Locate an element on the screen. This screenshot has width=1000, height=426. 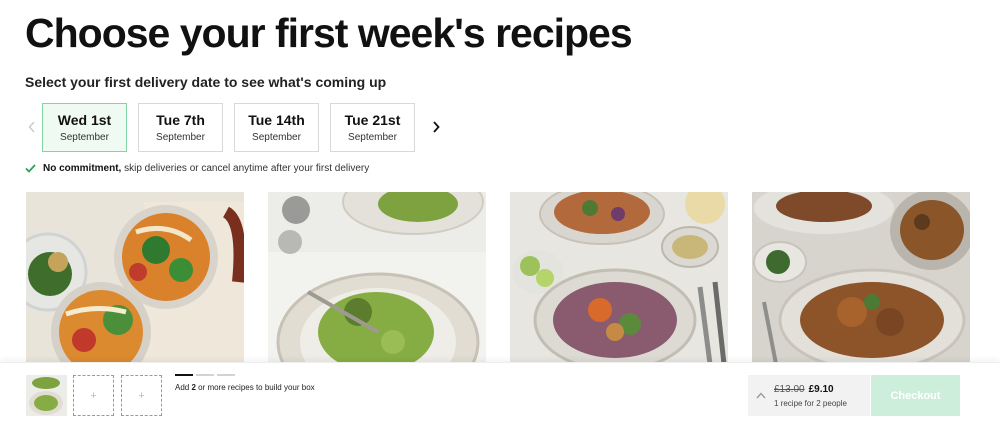
date-day: Tue 21st is located at coordinates (372, 119).